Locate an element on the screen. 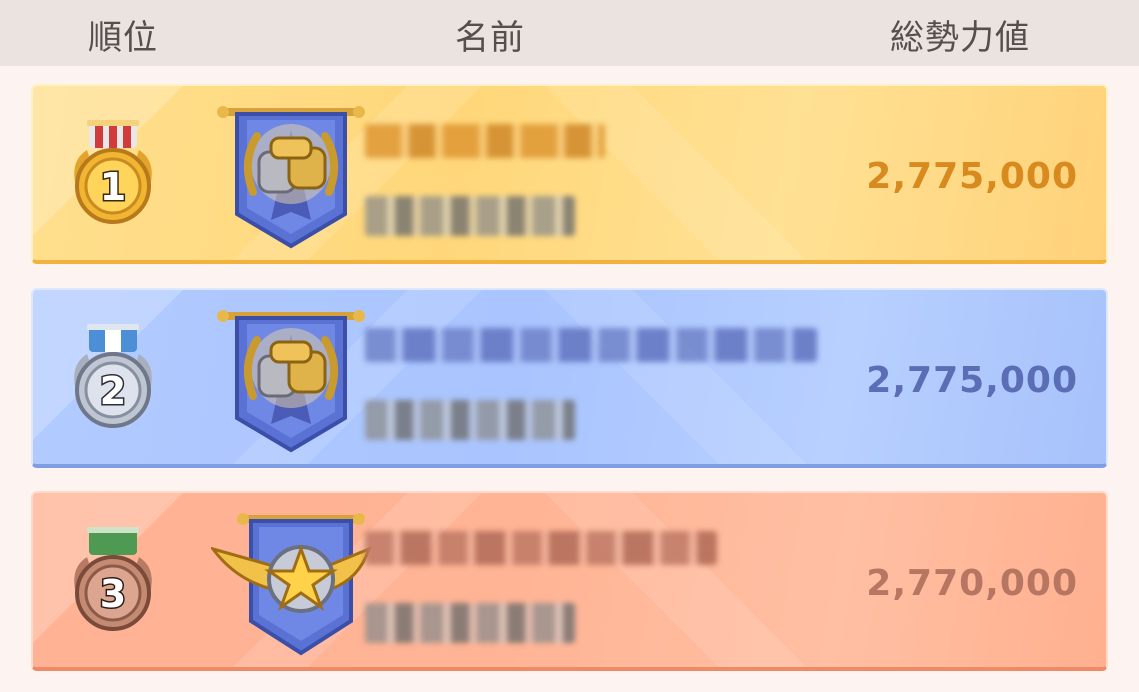  total-power-column-header: 総勢力値 is located at coordinates (960, 38).